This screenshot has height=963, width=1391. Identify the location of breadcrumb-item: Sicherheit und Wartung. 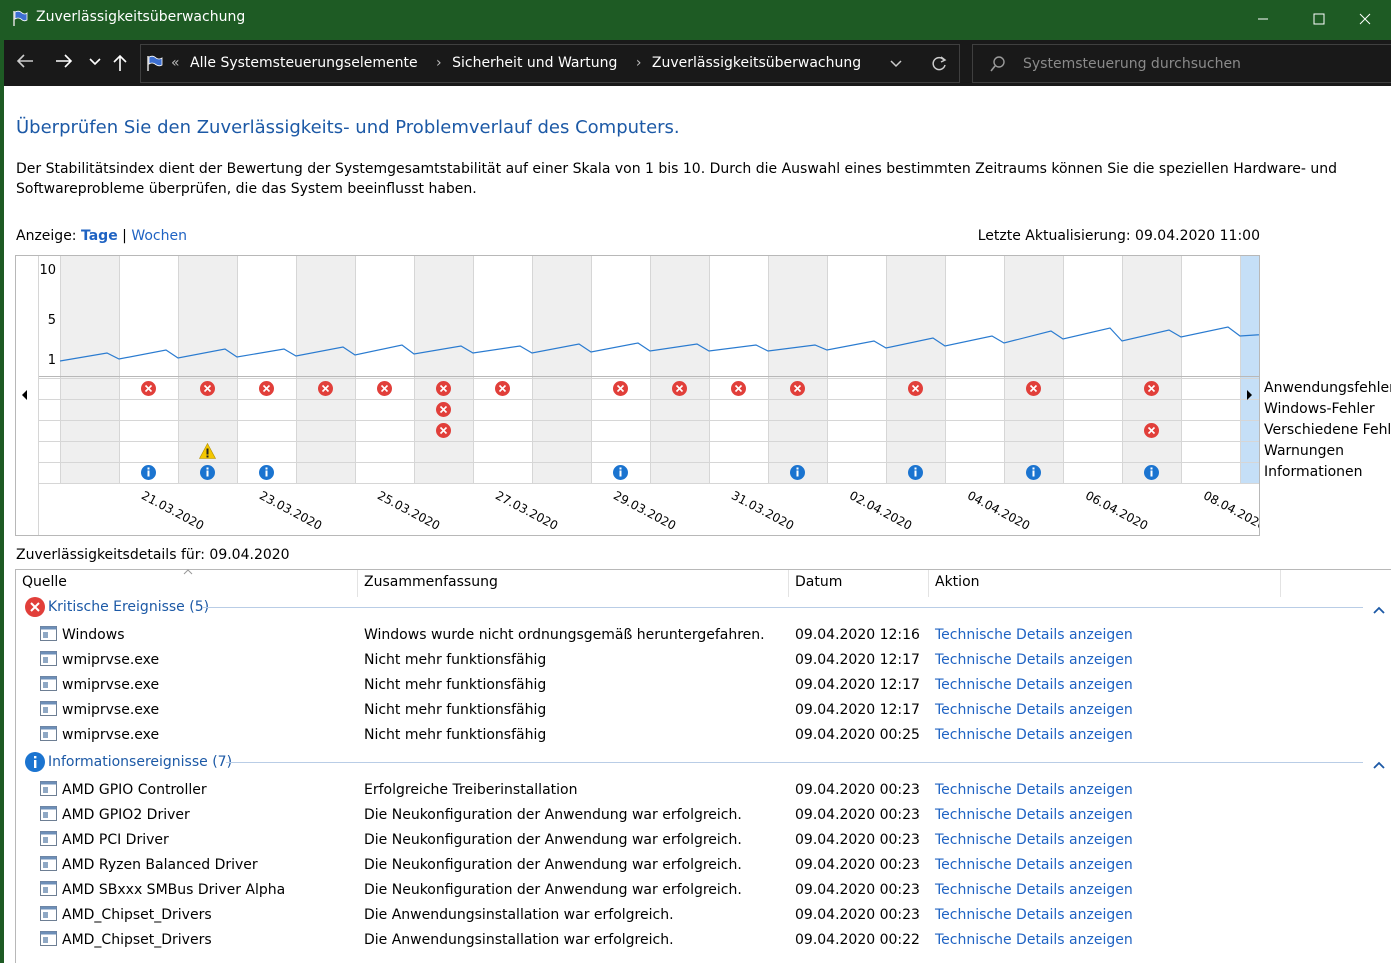
(534, 63).